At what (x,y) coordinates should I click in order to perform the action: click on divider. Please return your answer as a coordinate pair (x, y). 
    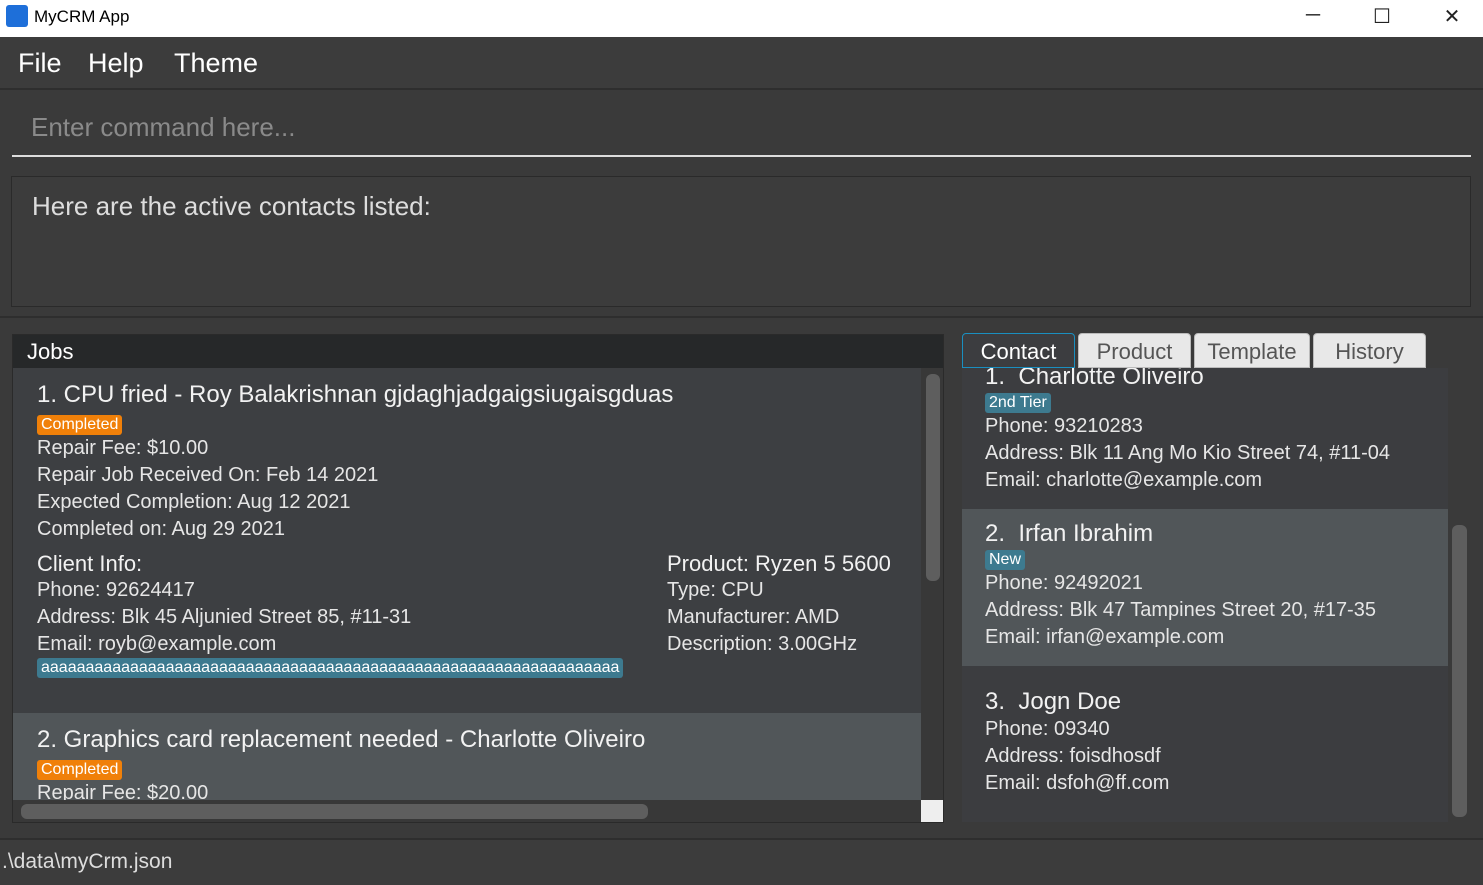
    Looking at the image, I should click on (741, 317).